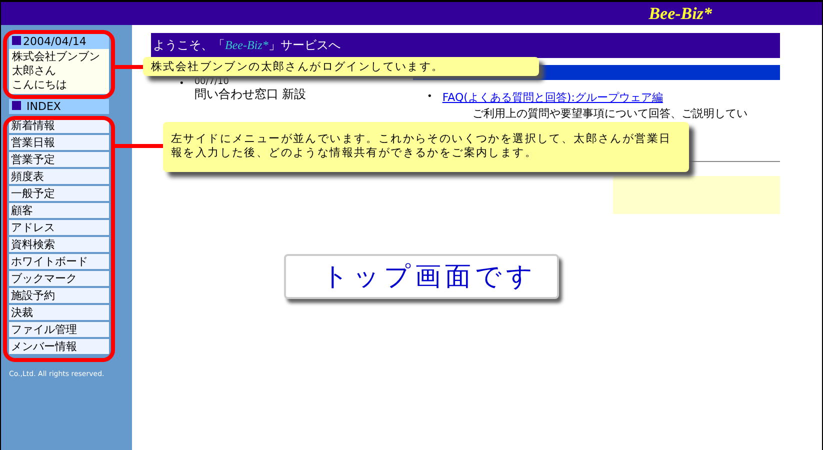  Describe the element at coordinates (59, 71) in the screenshot. I see `user-greeting: 株式会社ブンブン 太郎さん こんにちは` at that location.